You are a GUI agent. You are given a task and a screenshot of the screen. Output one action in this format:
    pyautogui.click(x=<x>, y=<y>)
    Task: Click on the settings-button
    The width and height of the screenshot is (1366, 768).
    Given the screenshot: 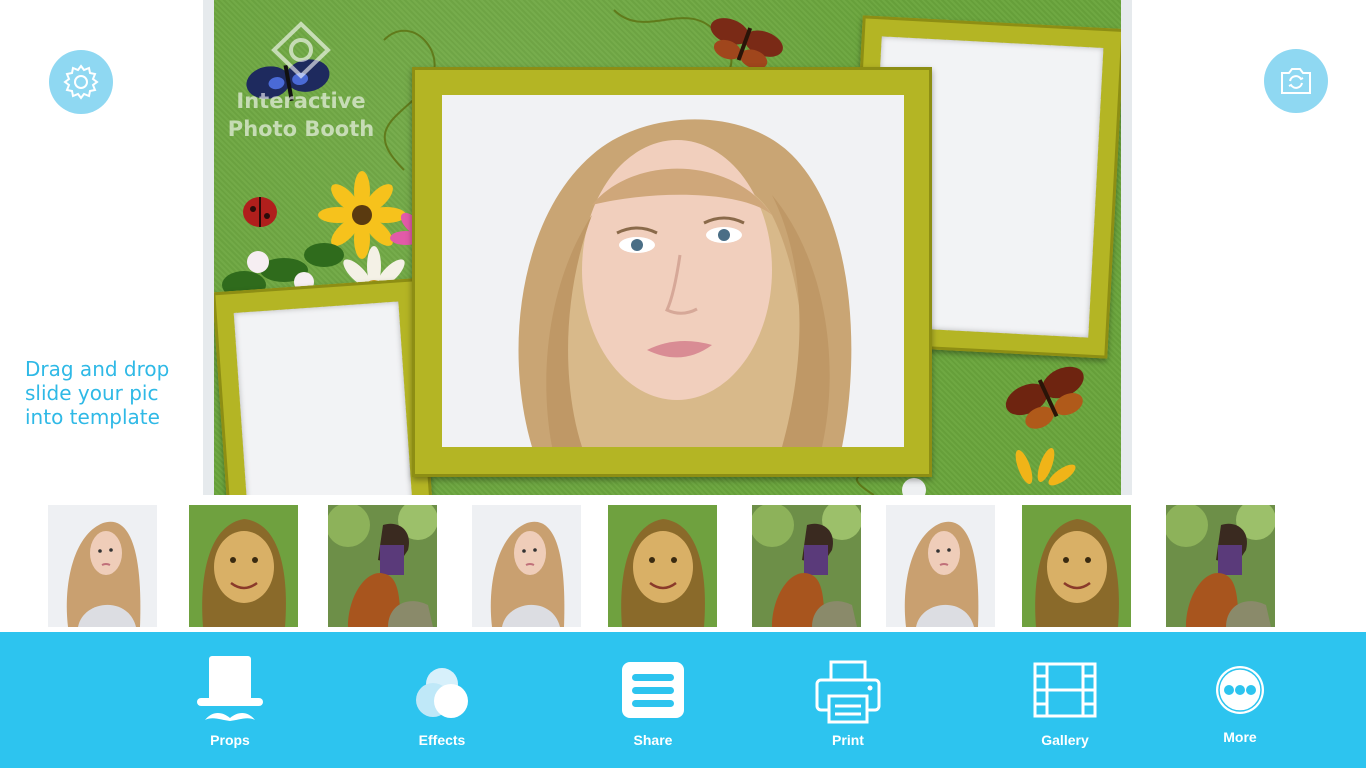 What is the action you would take?
    pyautogui.click(x=81, y=82)
    